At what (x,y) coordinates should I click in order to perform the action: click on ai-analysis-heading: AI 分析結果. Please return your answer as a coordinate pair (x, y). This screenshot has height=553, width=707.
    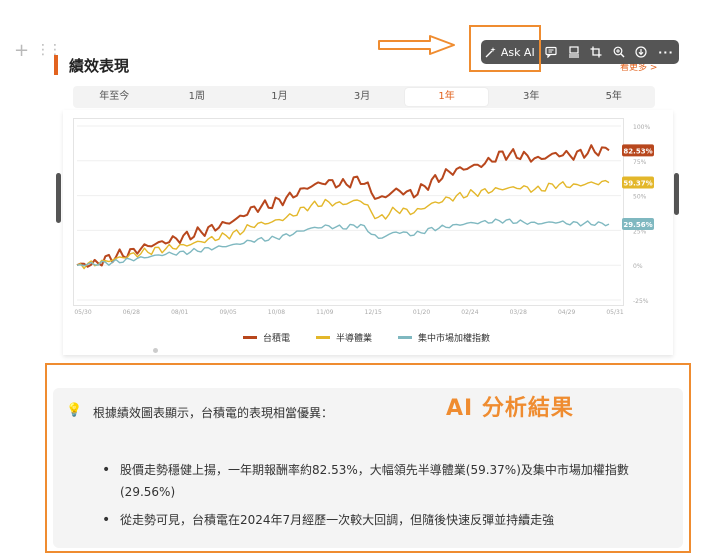
    Looking at the image, I should click on (510, 408).